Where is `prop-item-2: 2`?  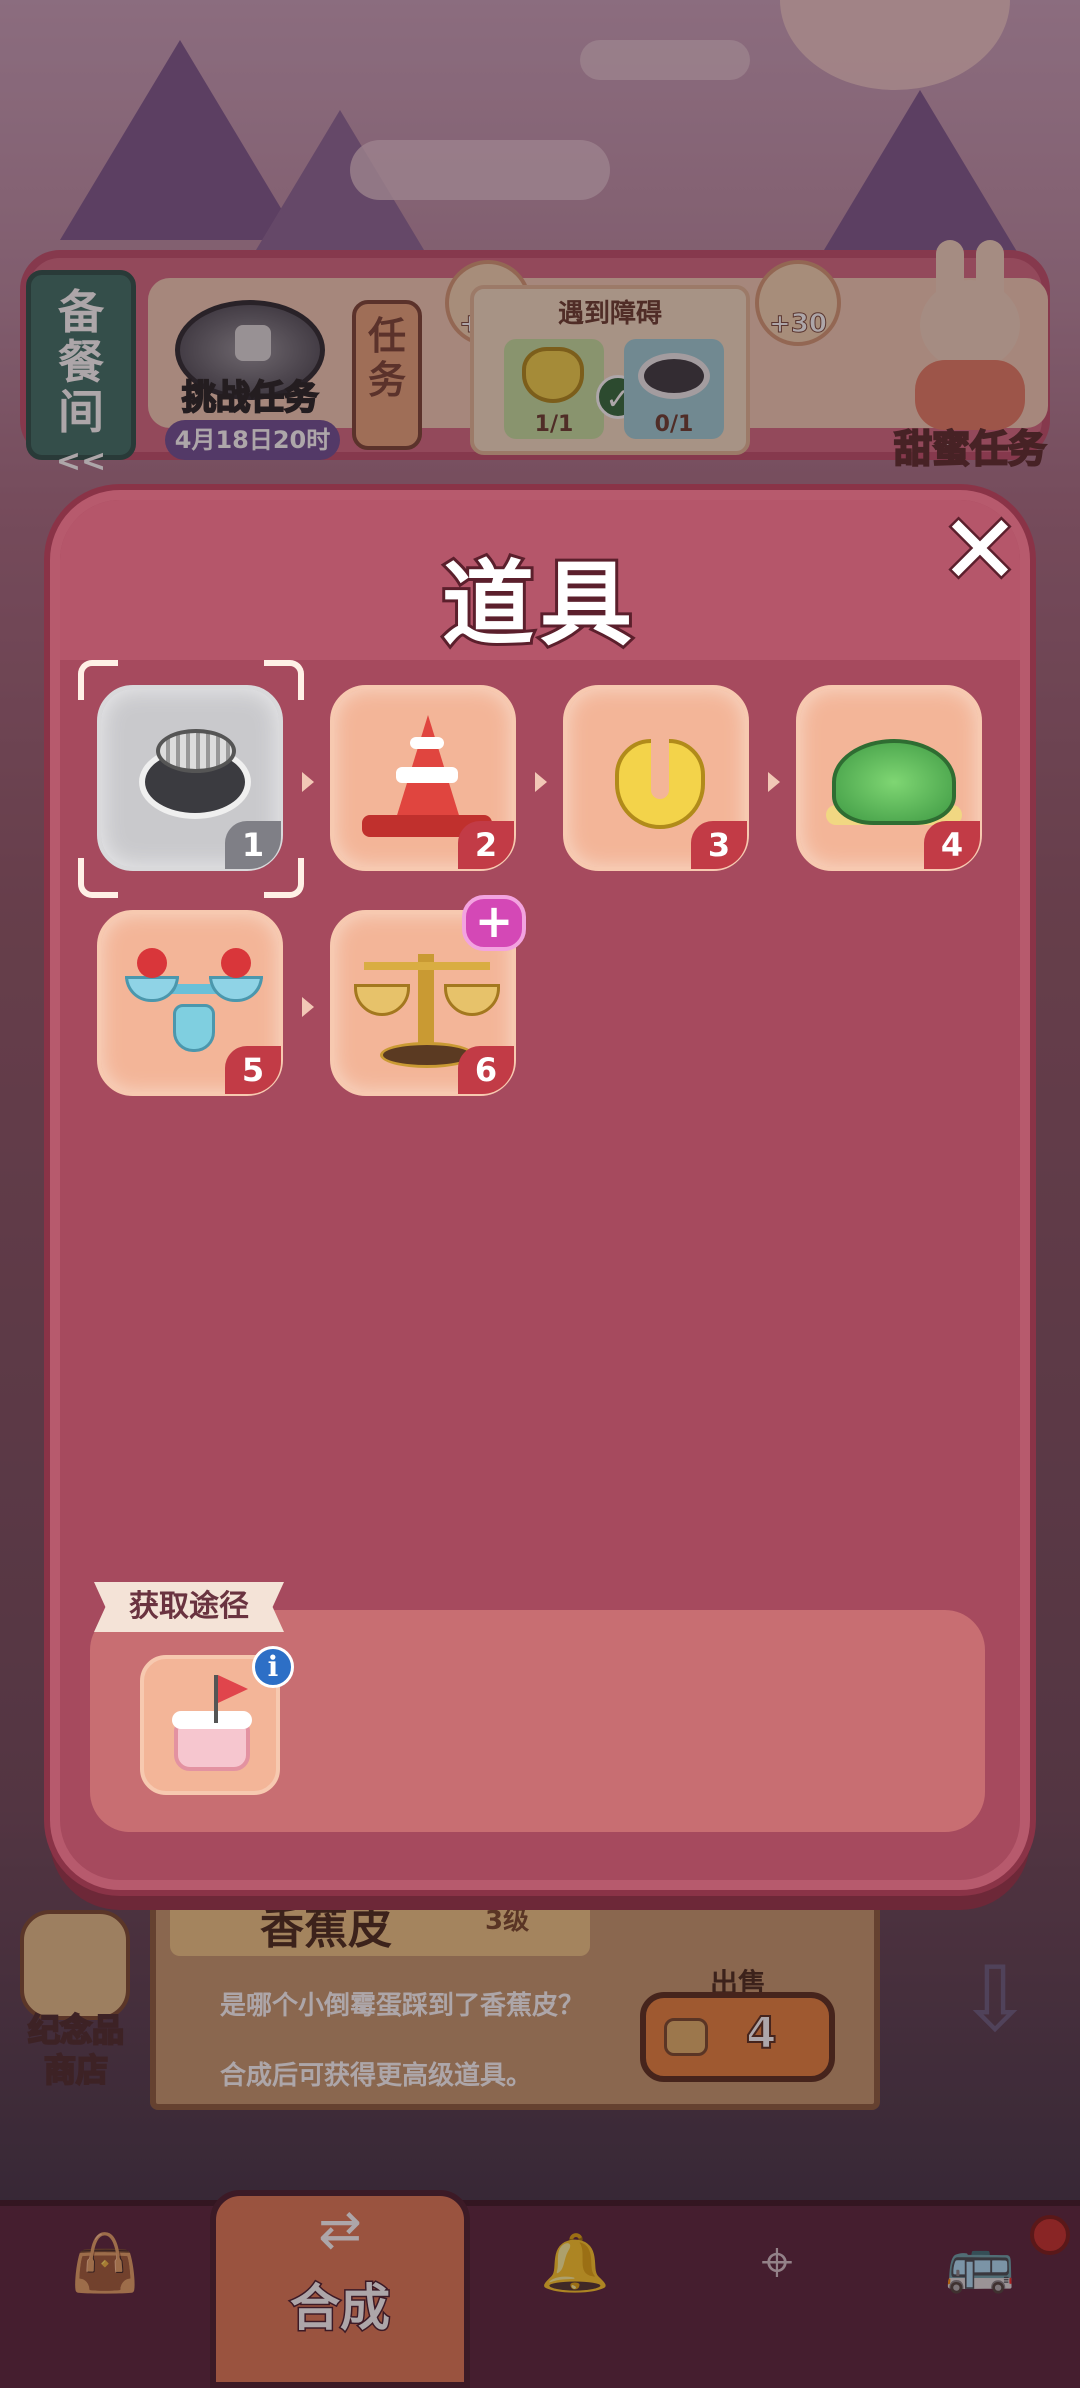 prop-item-2: 2 is located at coordinates (423, 778).